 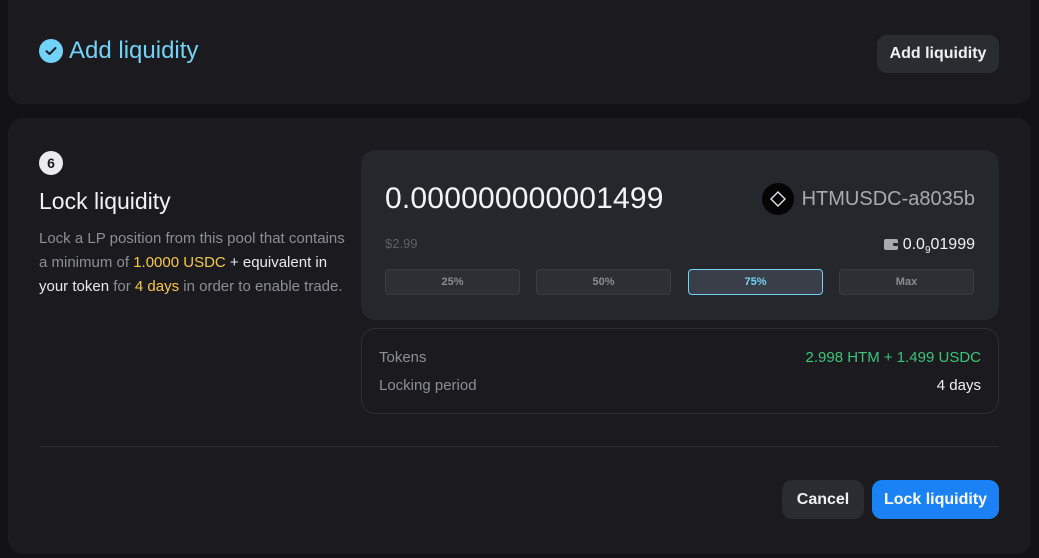 I want to click on token-selector: HTMUSDC-a8035b, so click(x=868, y=199).